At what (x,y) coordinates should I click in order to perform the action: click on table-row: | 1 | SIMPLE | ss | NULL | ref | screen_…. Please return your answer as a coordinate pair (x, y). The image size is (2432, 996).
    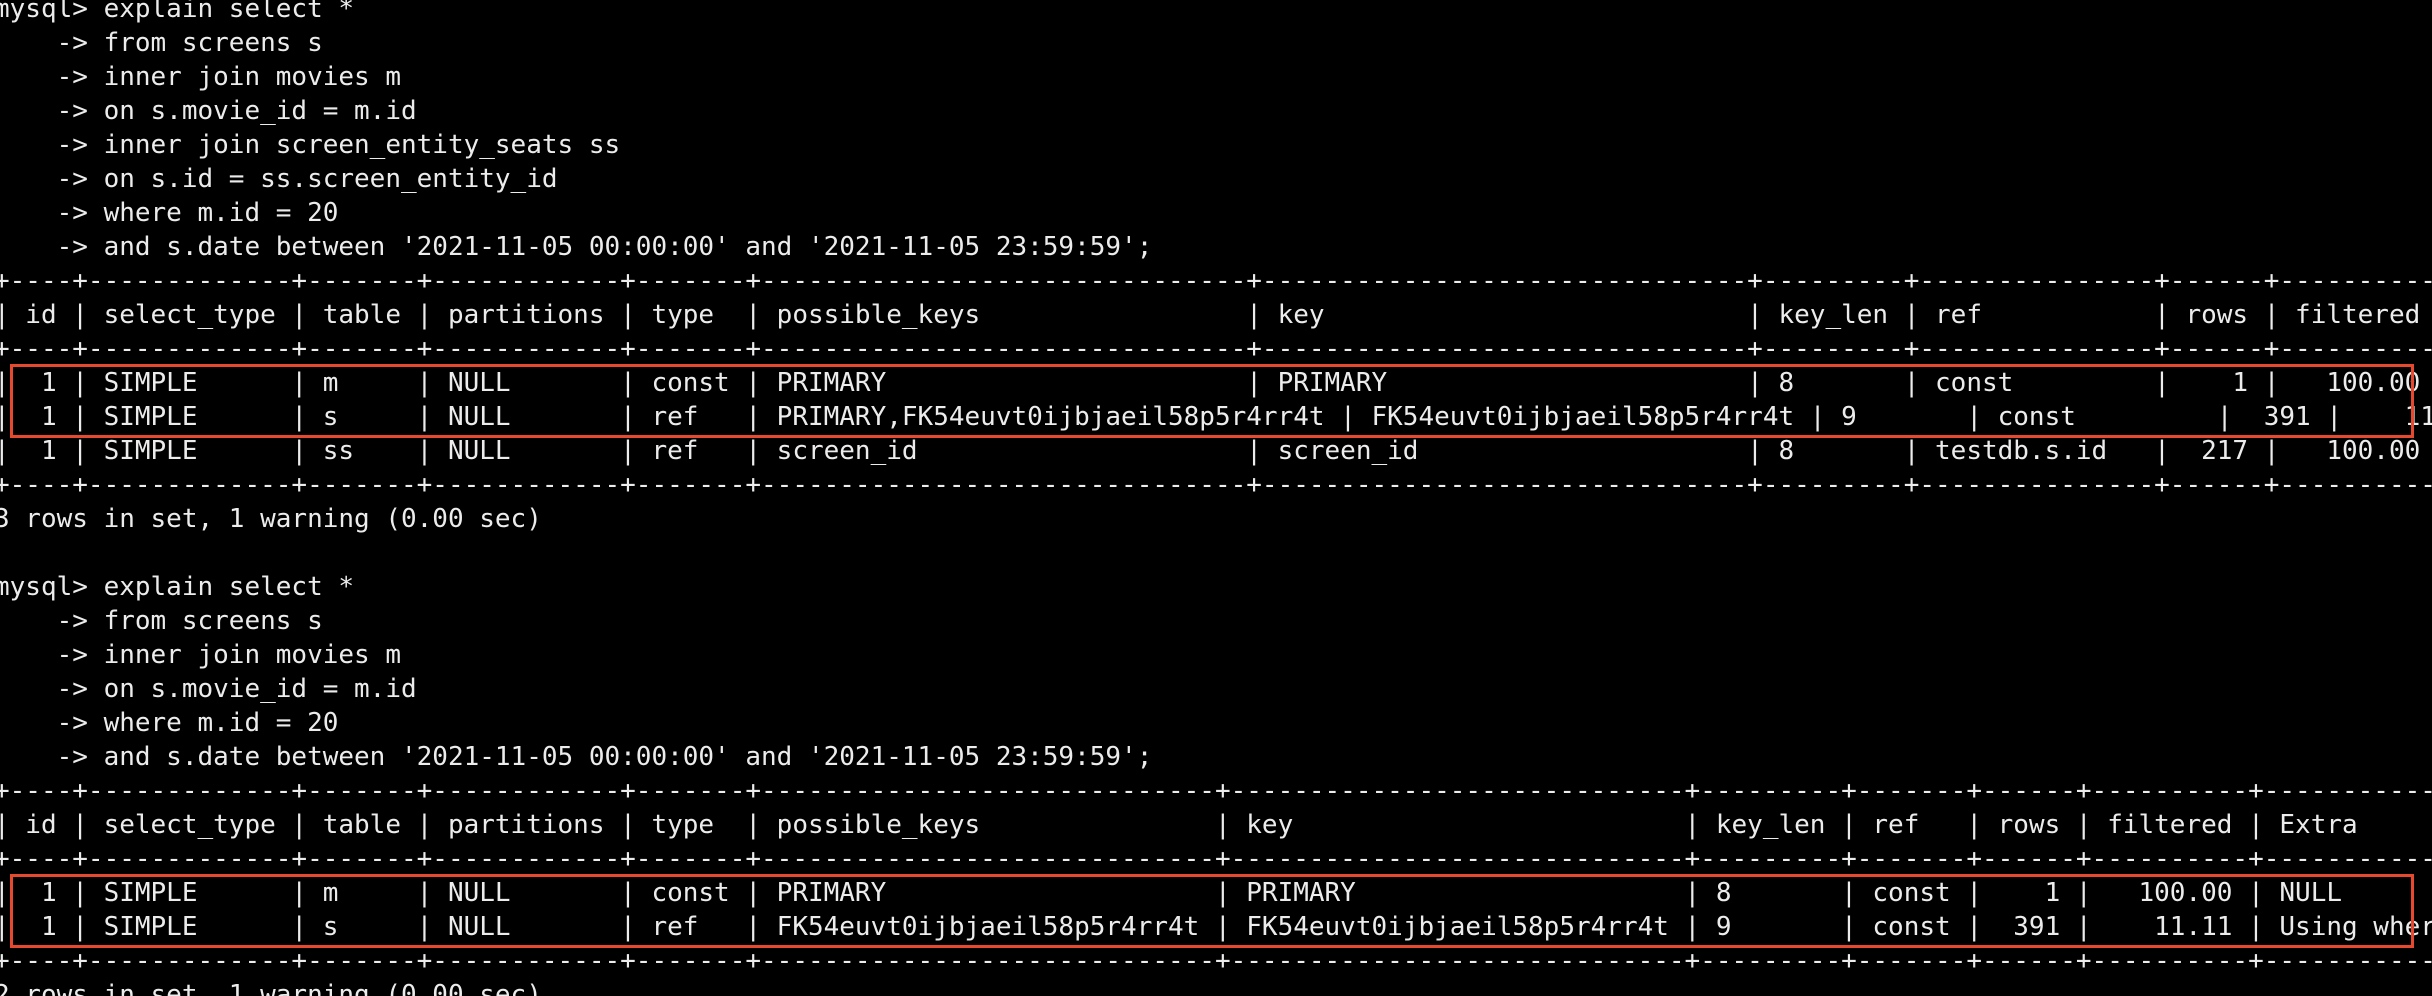
    Looking at the image, I should click on (1216, 451).